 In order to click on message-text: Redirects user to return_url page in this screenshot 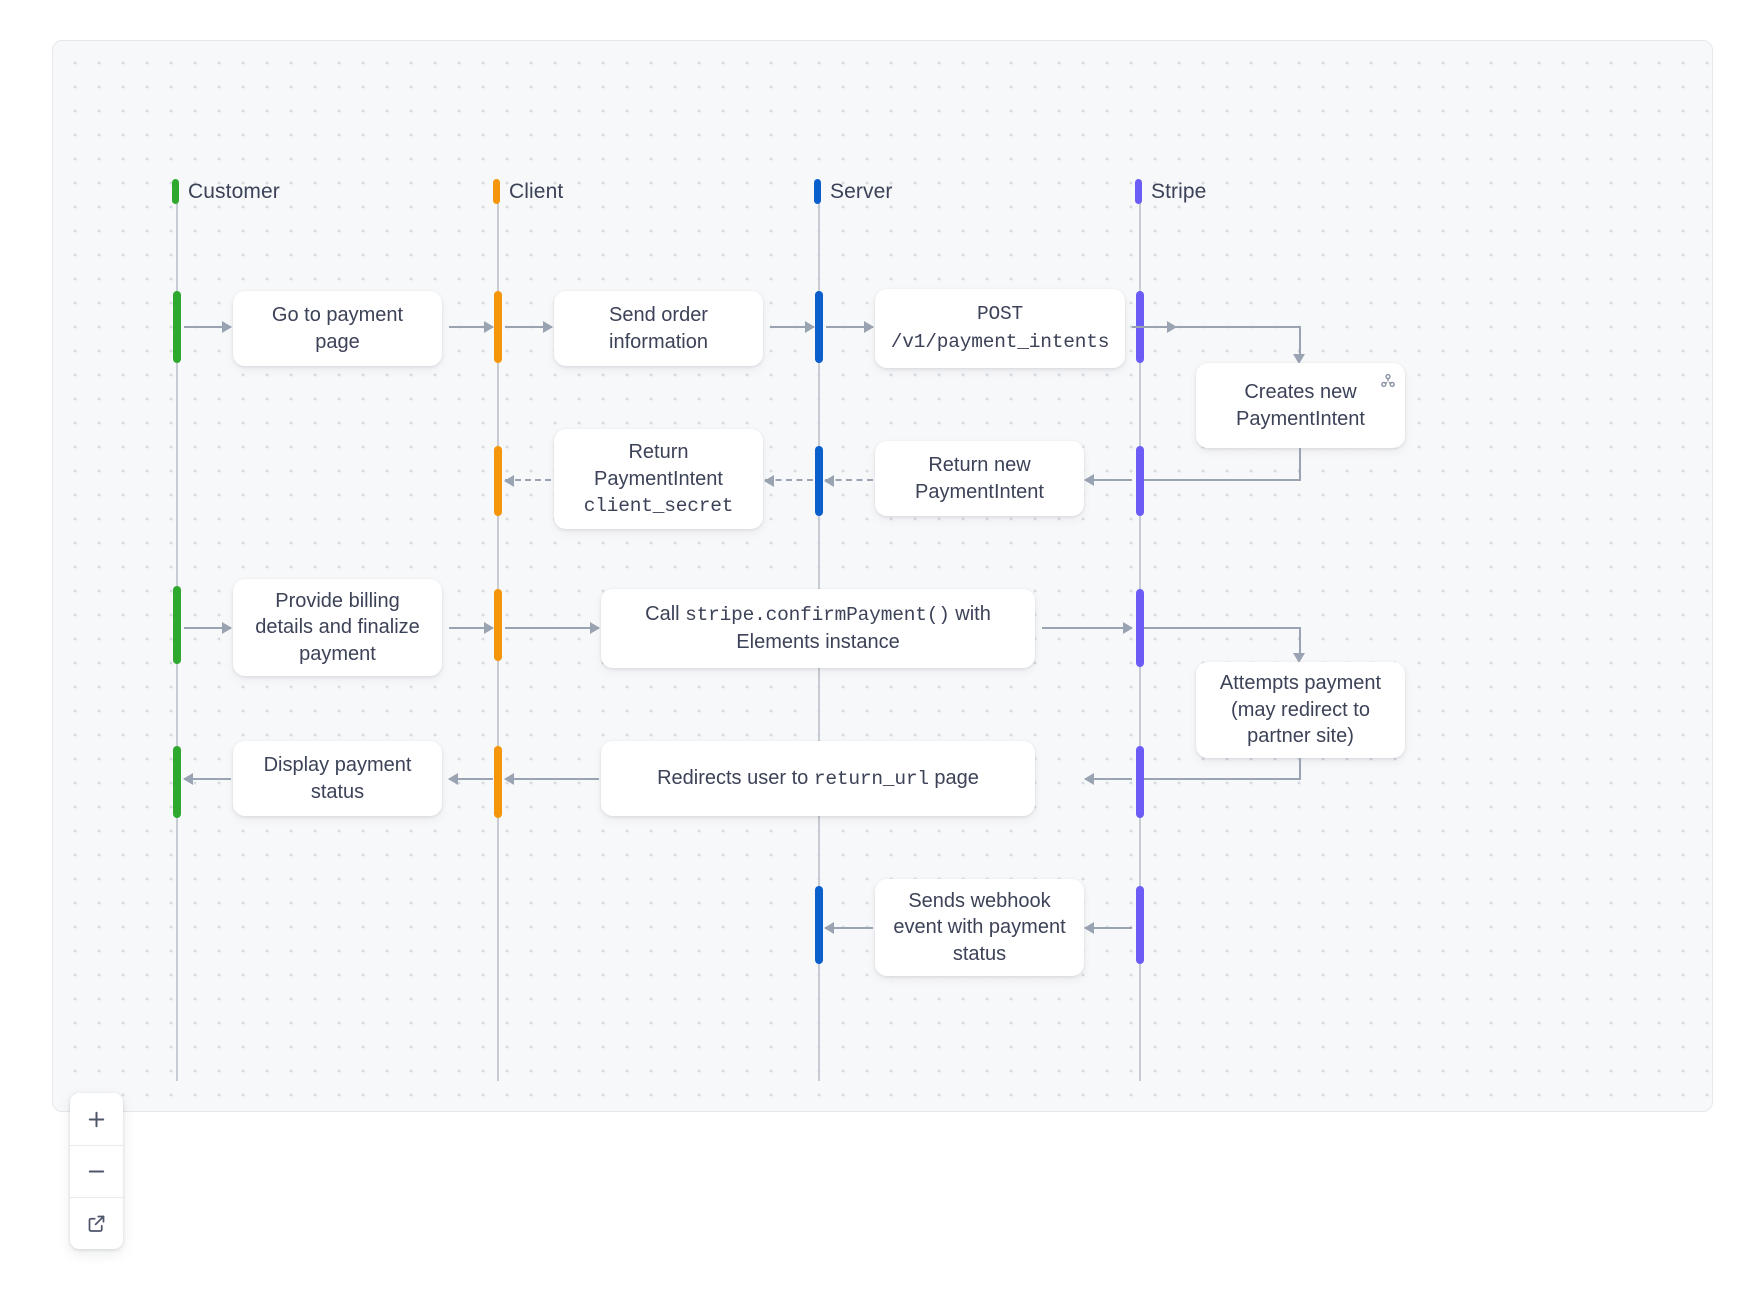, I will do `click(818, 779)`.